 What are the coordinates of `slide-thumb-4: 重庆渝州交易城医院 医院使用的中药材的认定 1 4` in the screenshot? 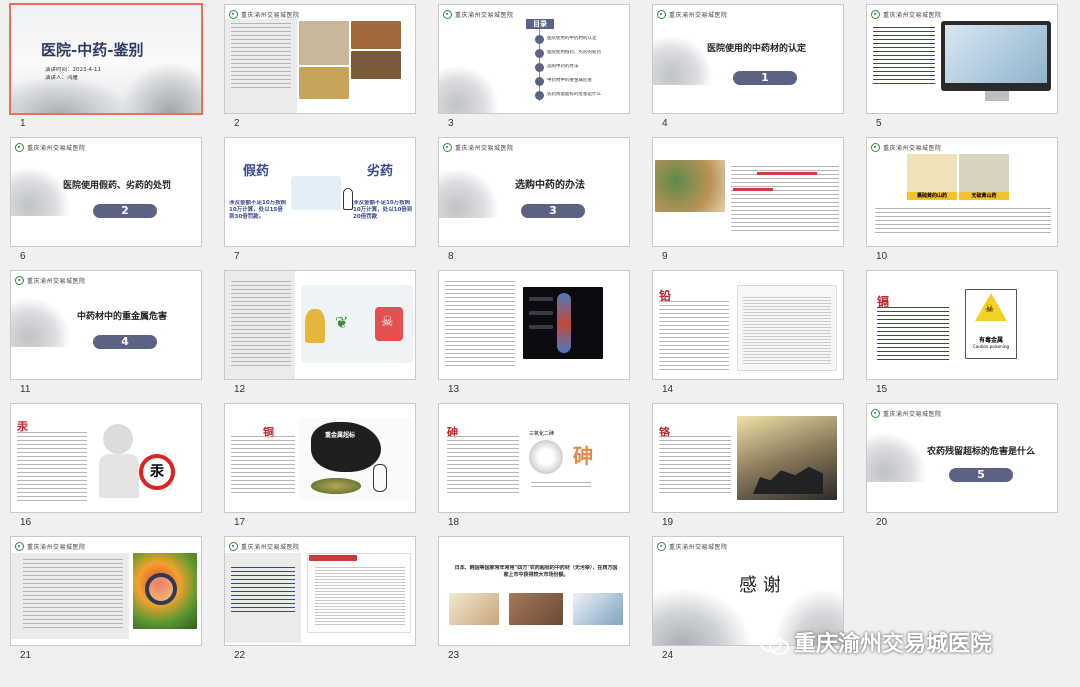 It's located at (749, 66).